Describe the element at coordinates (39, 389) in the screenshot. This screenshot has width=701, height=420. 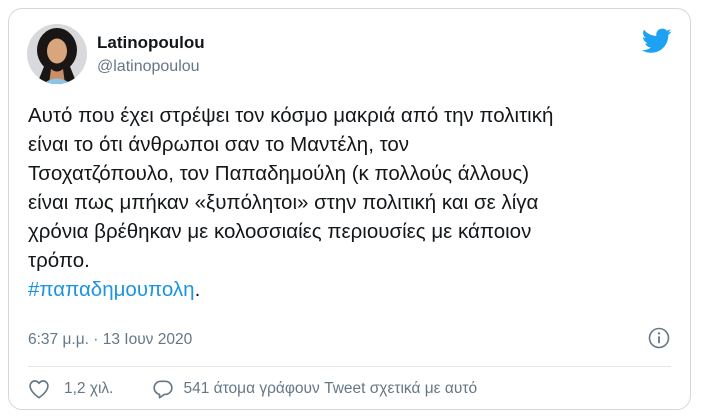
I see `heart-icon` at that location.